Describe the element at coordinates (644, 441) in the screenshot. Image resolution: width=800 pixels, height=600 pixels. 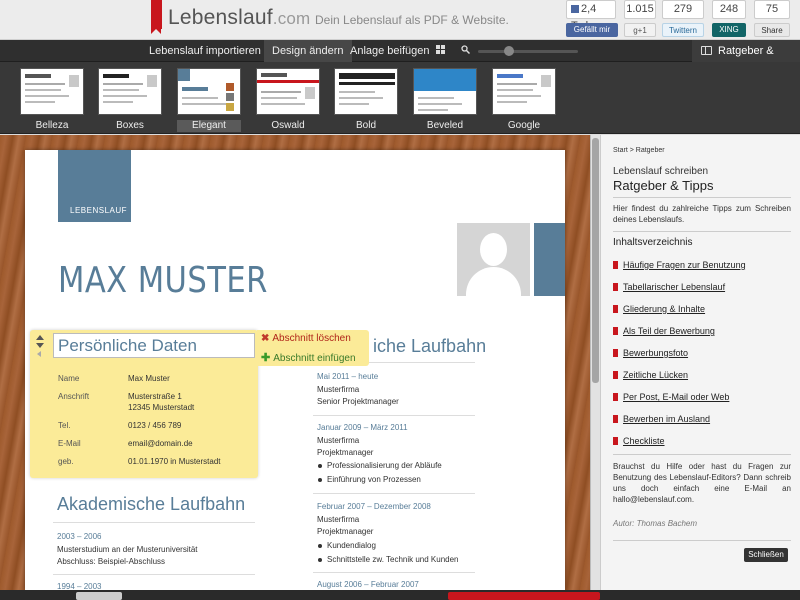
I see `toc-item-label: Checkliste` at that location.